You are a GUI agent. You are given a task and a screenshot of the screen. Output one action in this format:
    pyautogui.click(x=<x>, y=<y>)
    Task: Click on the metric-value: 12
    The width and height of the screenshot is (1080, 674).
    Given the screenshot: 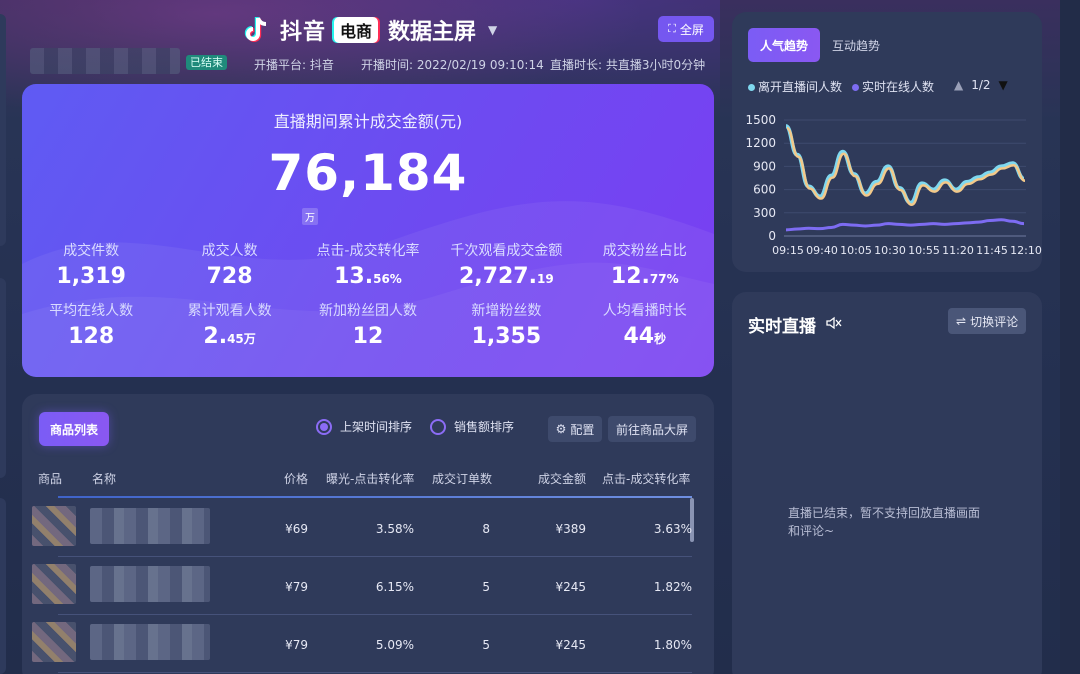 What is the action you would take?
    pyautogui.click(x=368, y=336)
    